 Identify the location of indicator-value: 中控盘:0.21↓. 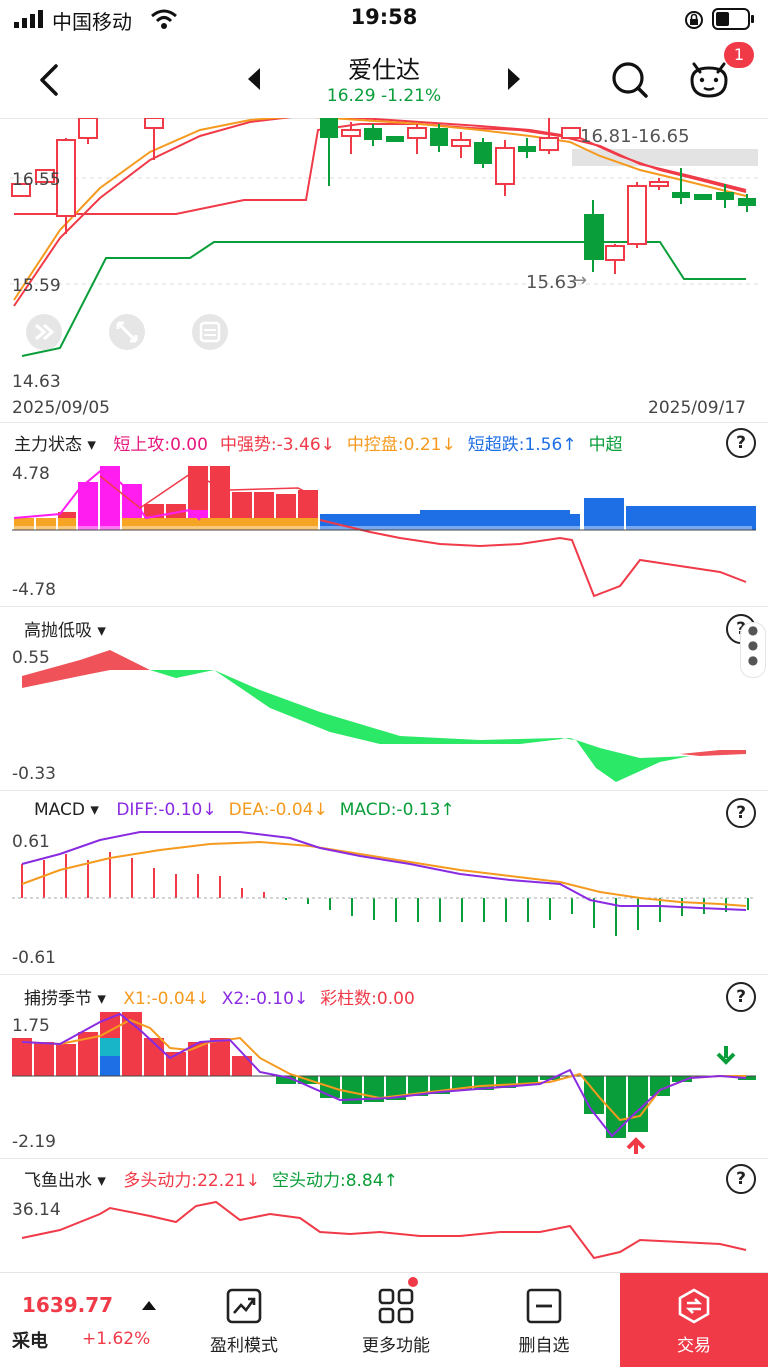
(401, 445).